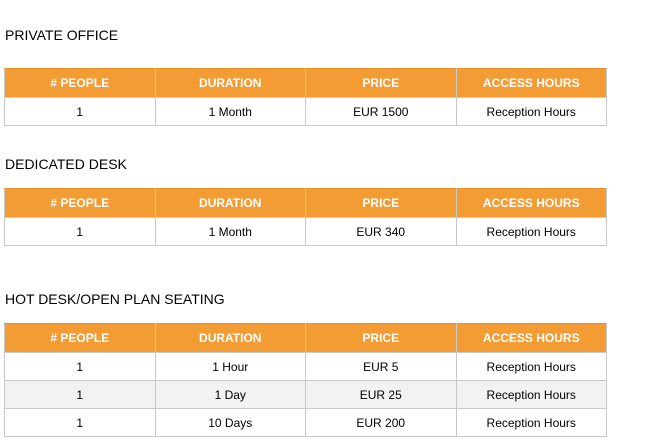 The width and height of the screenshot is (648, 441). What do you see at coordinates (230, 394) in the screenshot?
I see `cell-duration: 1 Day` at bounding box center [230, 394].